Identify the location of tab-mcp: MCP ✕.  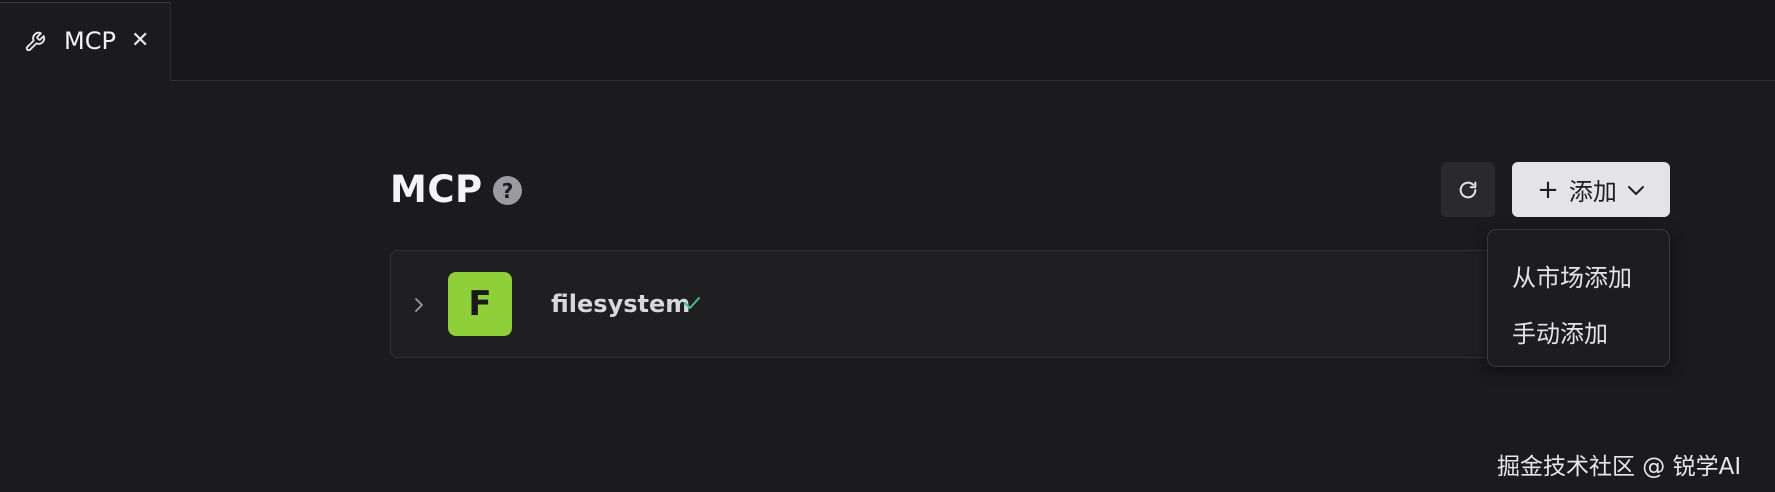
(85, 41).